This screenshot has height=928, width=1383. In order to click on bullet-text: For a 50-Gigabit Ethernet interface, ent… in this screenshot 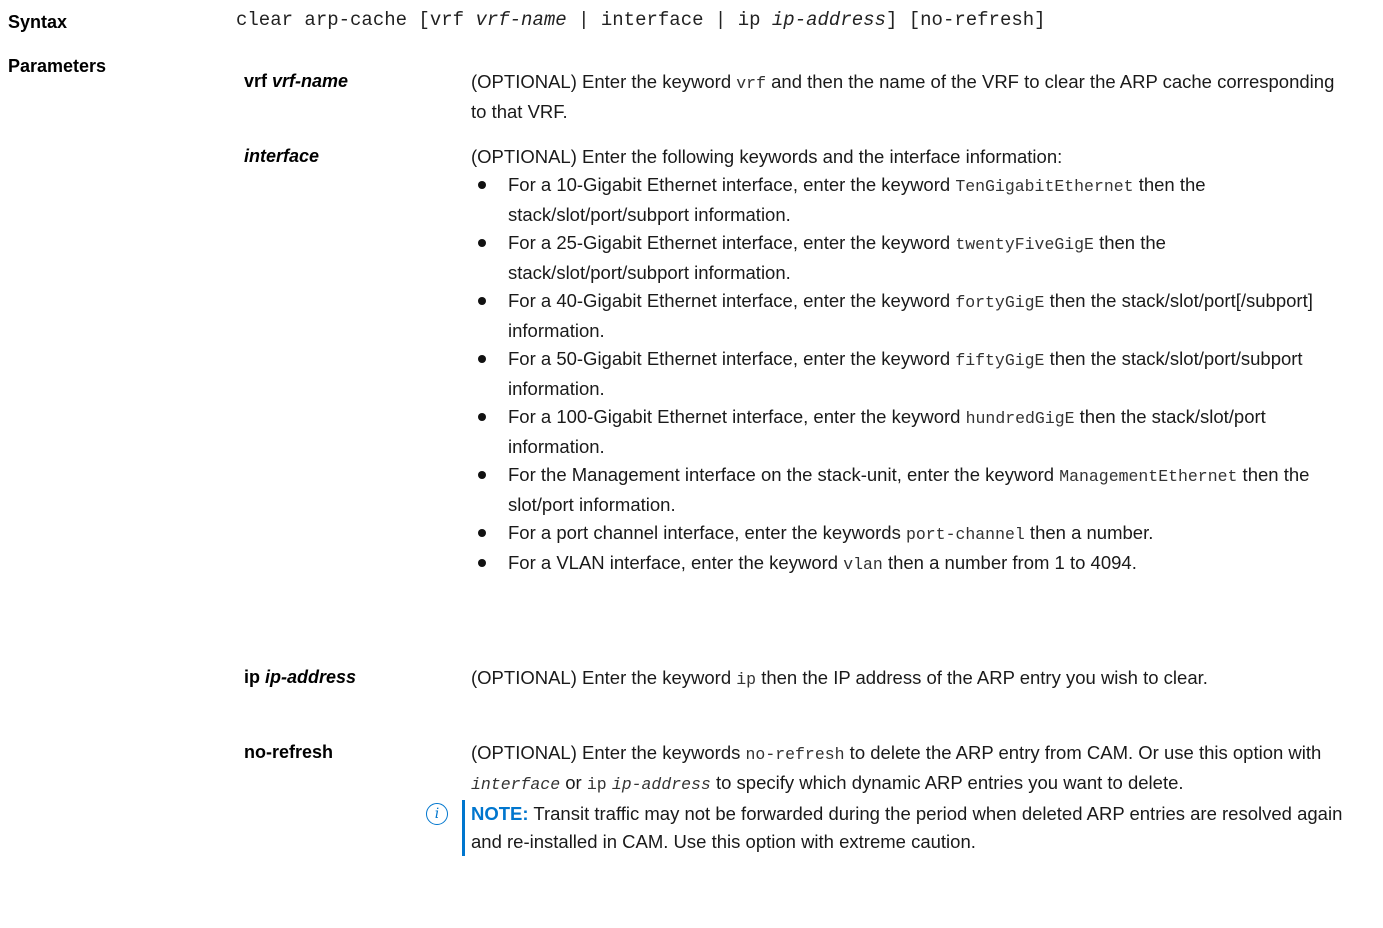, I will do `click(732, 358)`.